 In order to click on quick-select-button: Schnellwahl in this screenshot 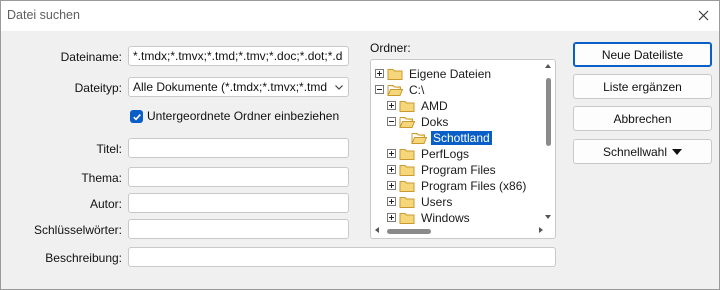, I will do `click(642, 151)`.